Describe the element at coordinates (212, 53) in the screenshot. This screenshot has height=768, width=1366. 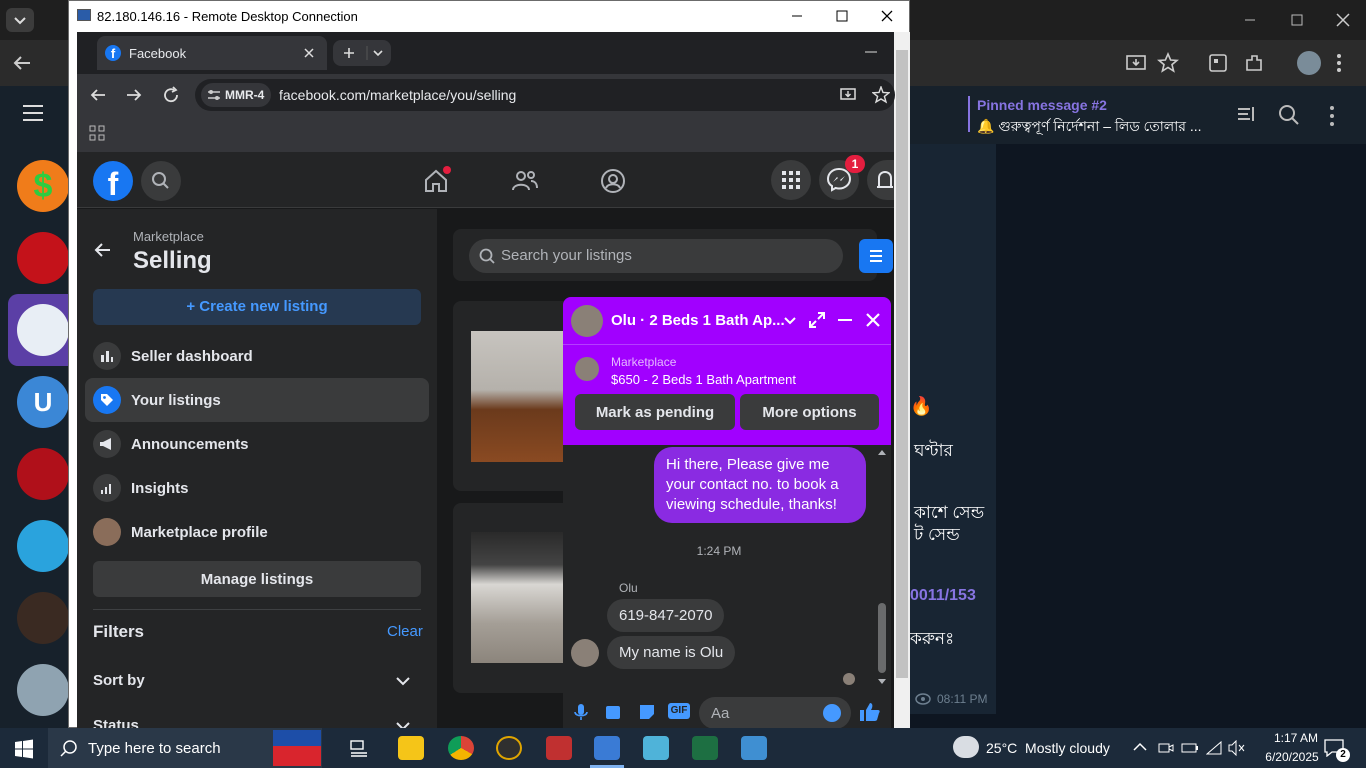
I see `browser-tab-facebook: f Facebook` at that location.